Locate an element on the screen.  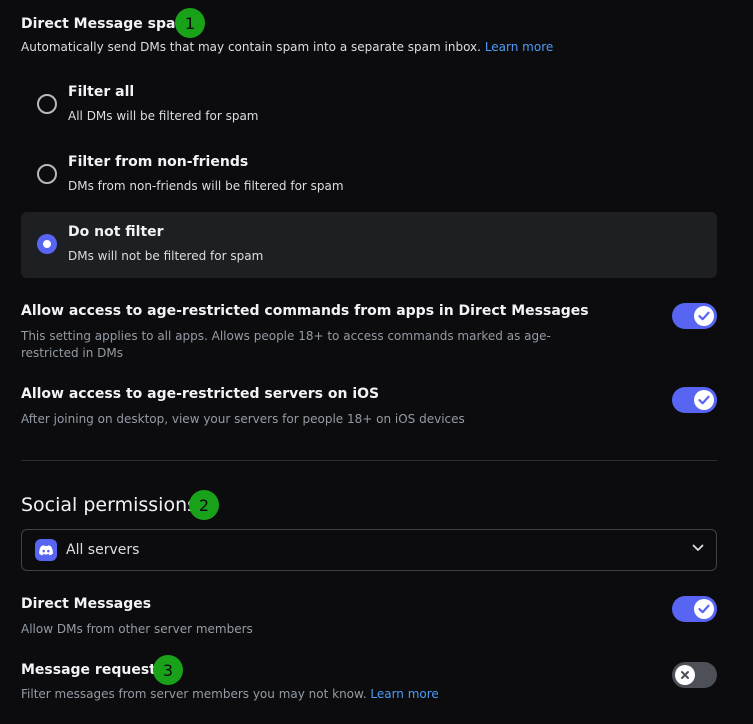
direct-messages-description: Allow DMs from other server members is located at coordinates (137, 629).